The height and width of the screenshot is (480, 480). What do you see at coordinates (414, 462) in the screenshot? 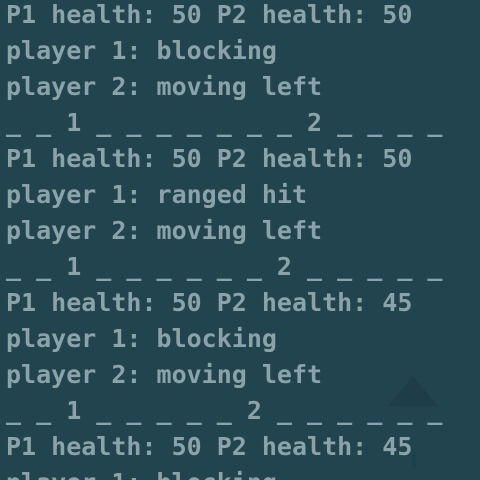
I see `scroll-down-icon` at bounding box center [414, 462].